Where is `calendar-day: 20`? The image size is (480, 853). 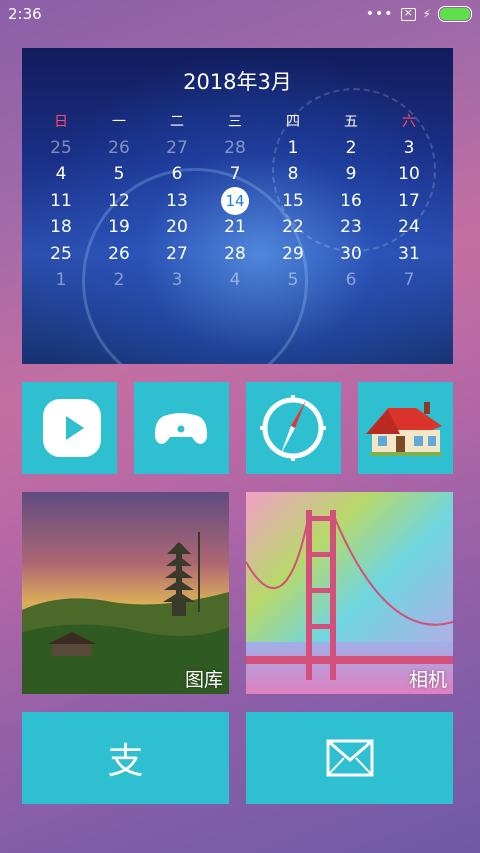 calendar-day: 20 is located at coordinates (177, 227).